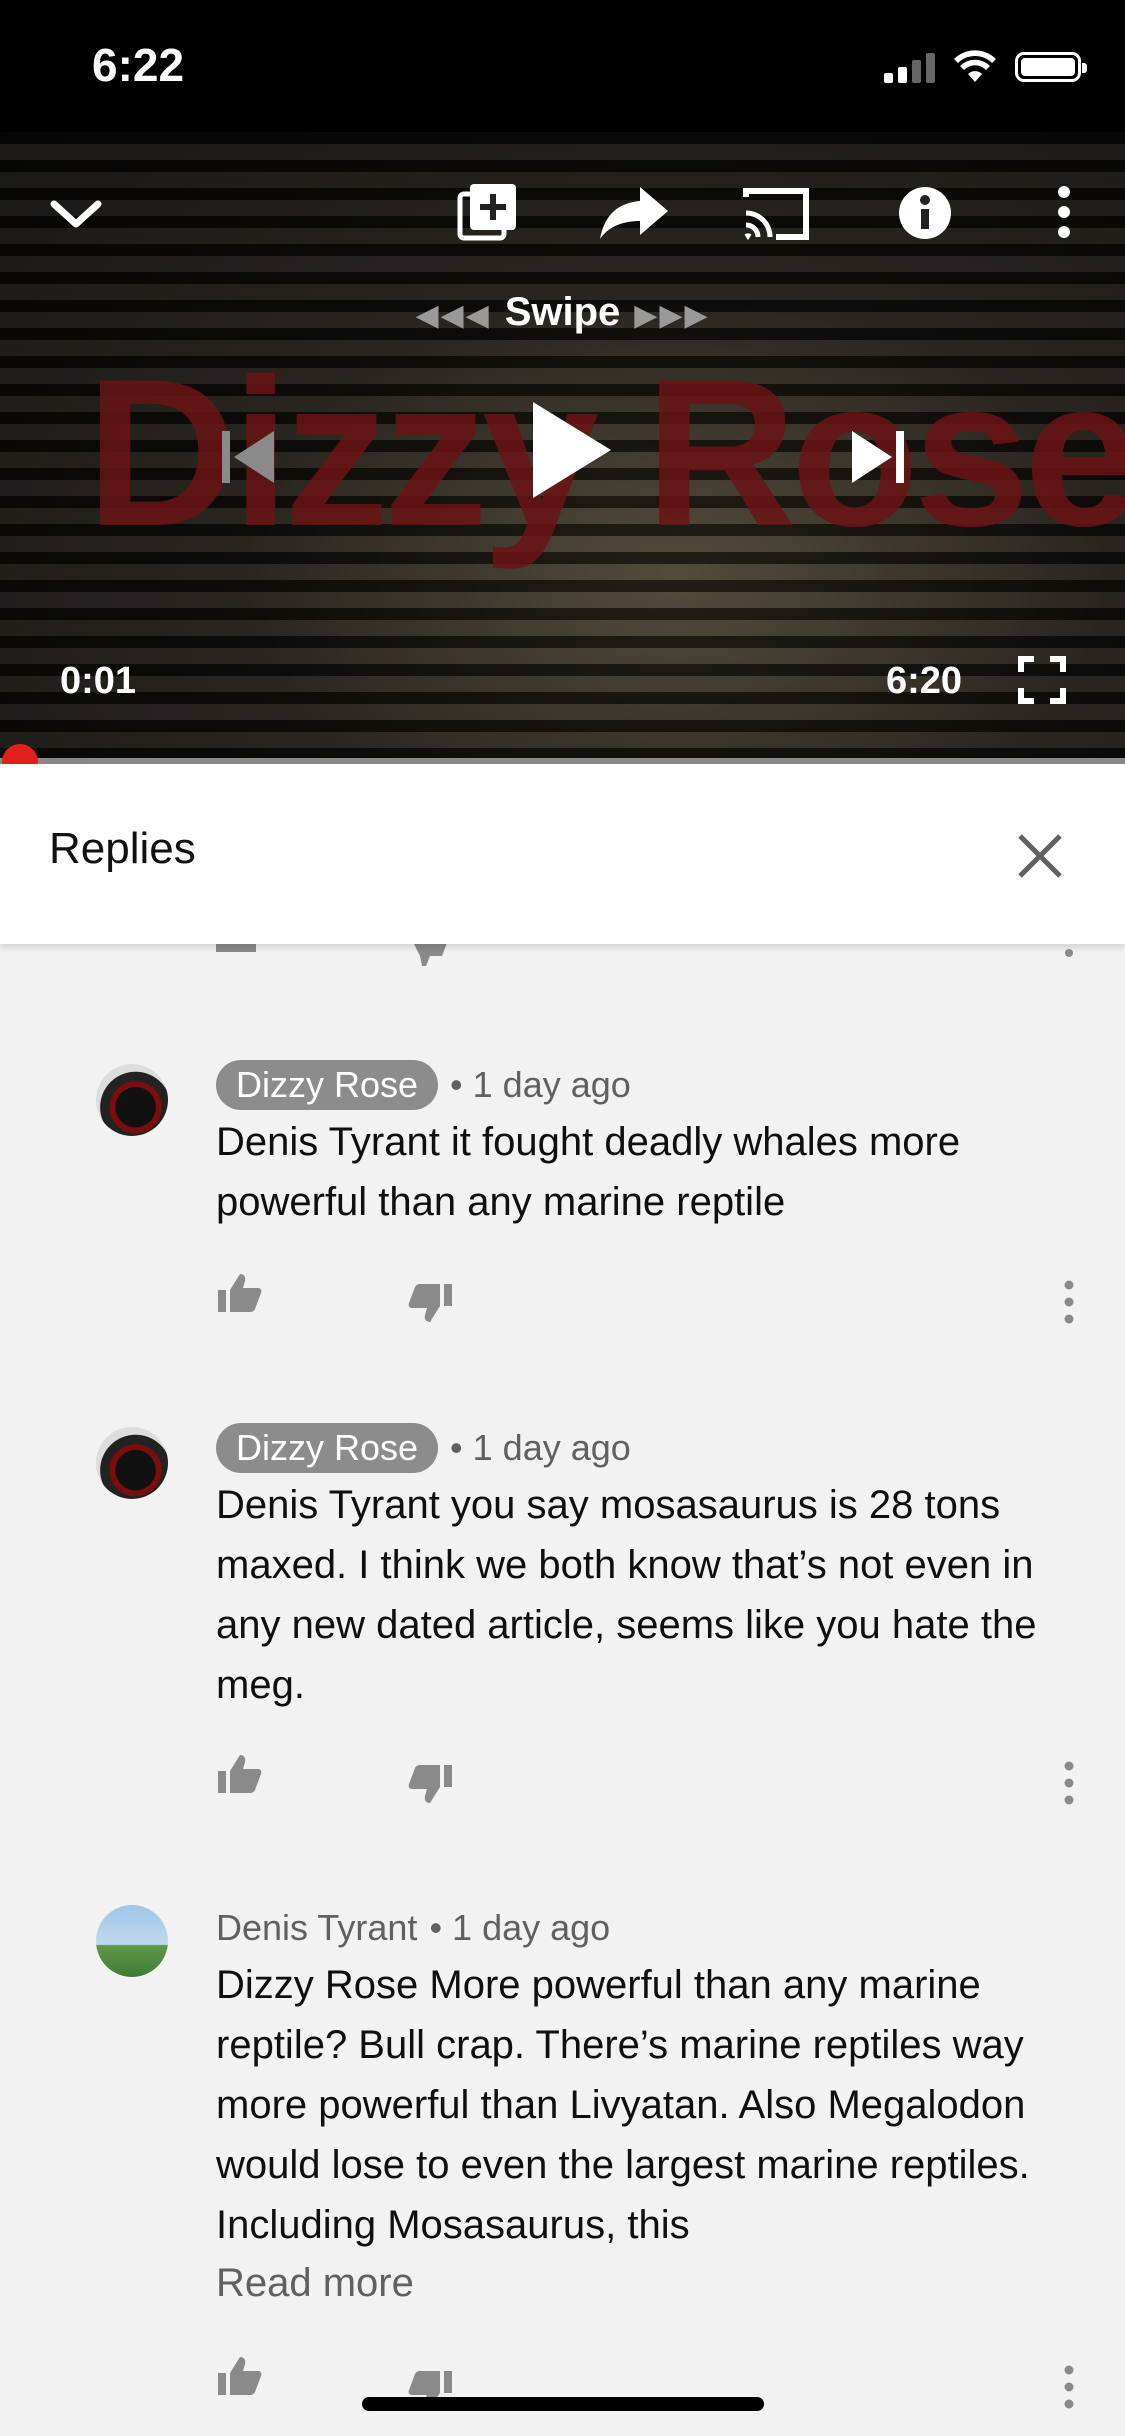 The image size is (1125, 2436). Describe the element at coordinates (122, 848) in the screenshot. I see `replies-title: Replies` at that location.